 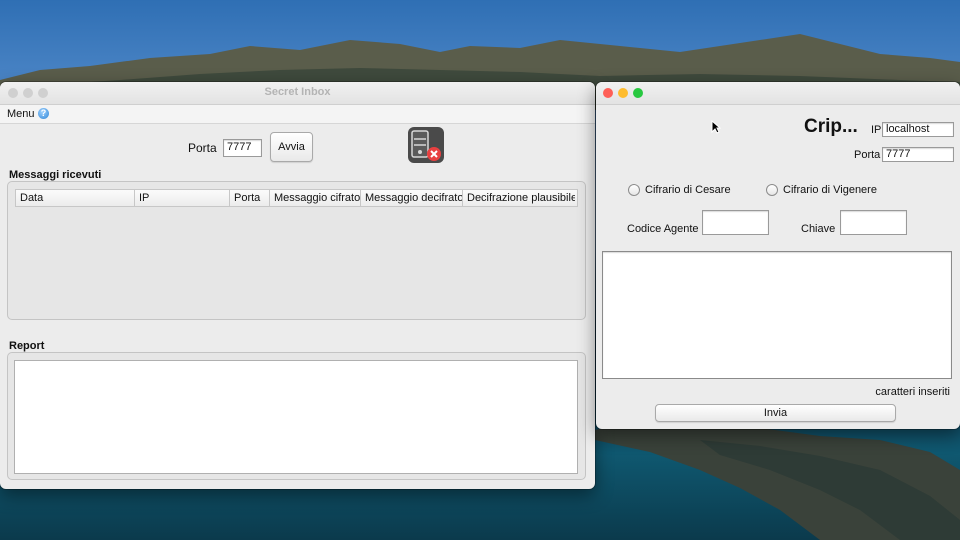 I want to click on mouse-cursor-icon, so click(x=716, y=127).